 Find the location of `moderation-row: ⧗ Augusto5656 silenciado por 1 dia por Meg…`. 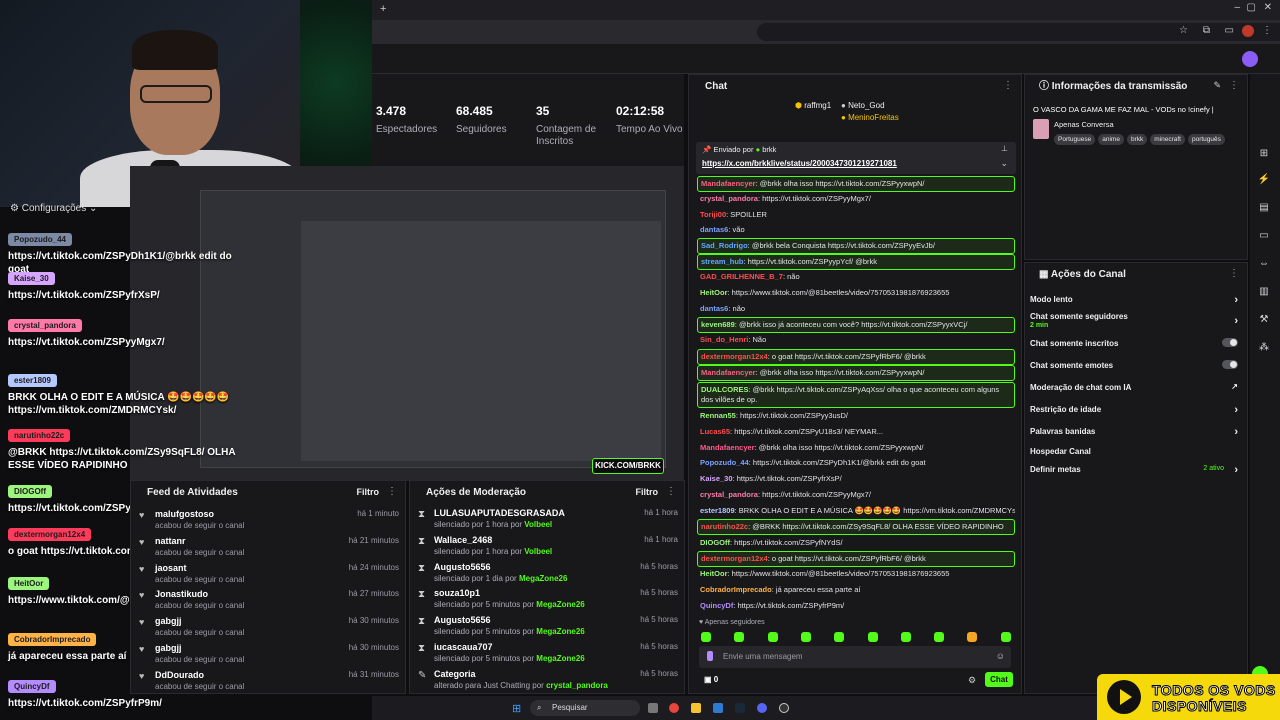

moderation-row: ⧗ Augusto5656 silenciado por 1 dia por Meg… is located at coordinates (549, 574).